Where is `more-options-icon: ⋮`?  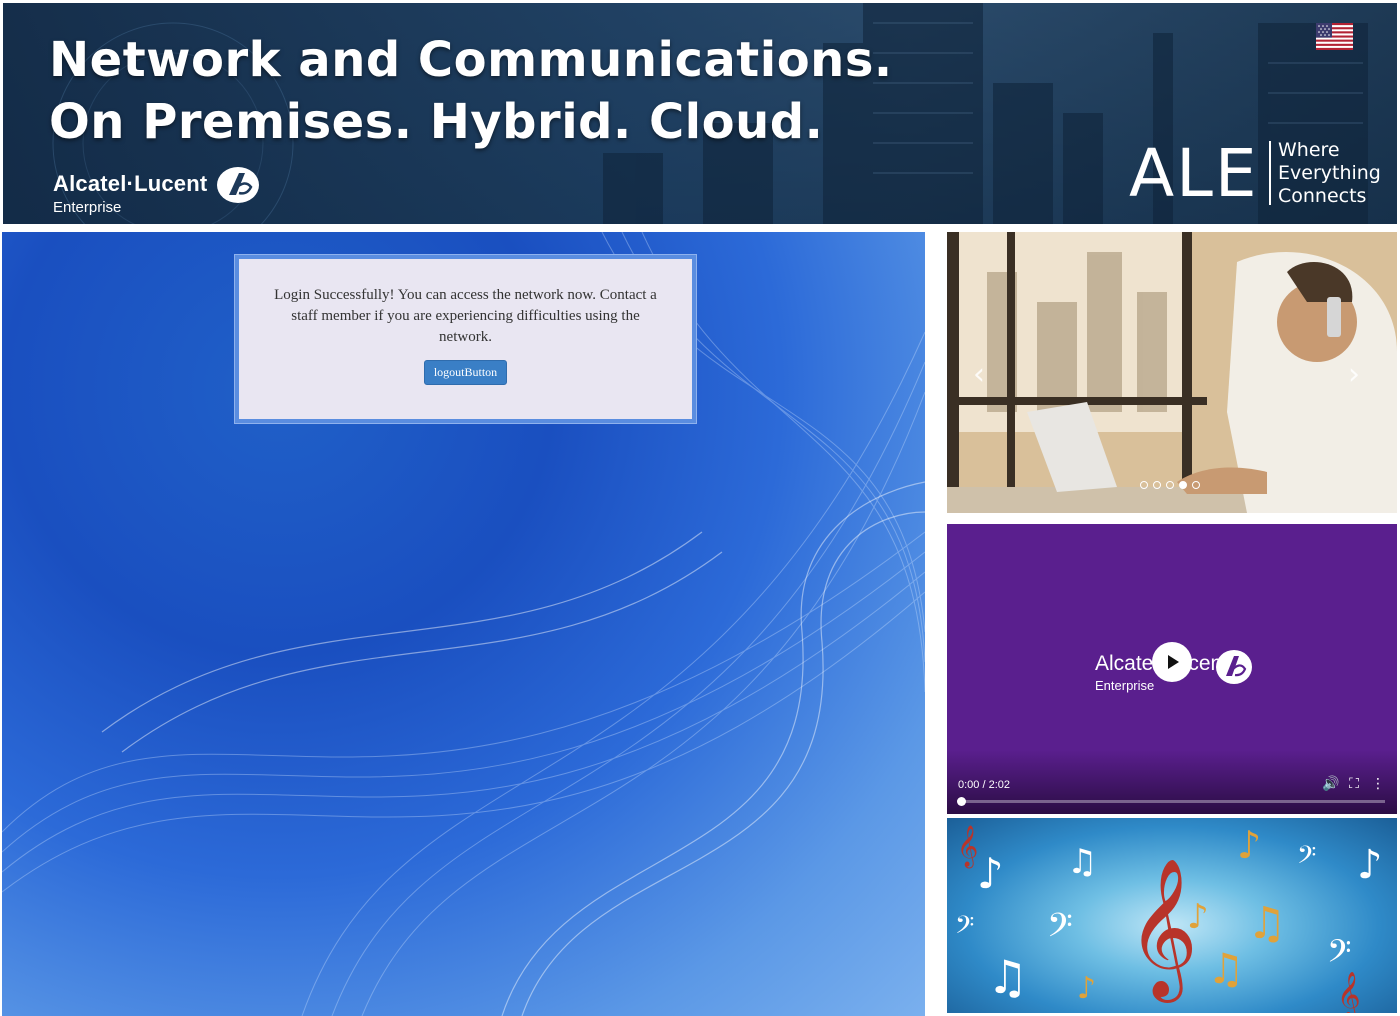 more-options-icon: ⋮ is located at coordinates (1378, 784).